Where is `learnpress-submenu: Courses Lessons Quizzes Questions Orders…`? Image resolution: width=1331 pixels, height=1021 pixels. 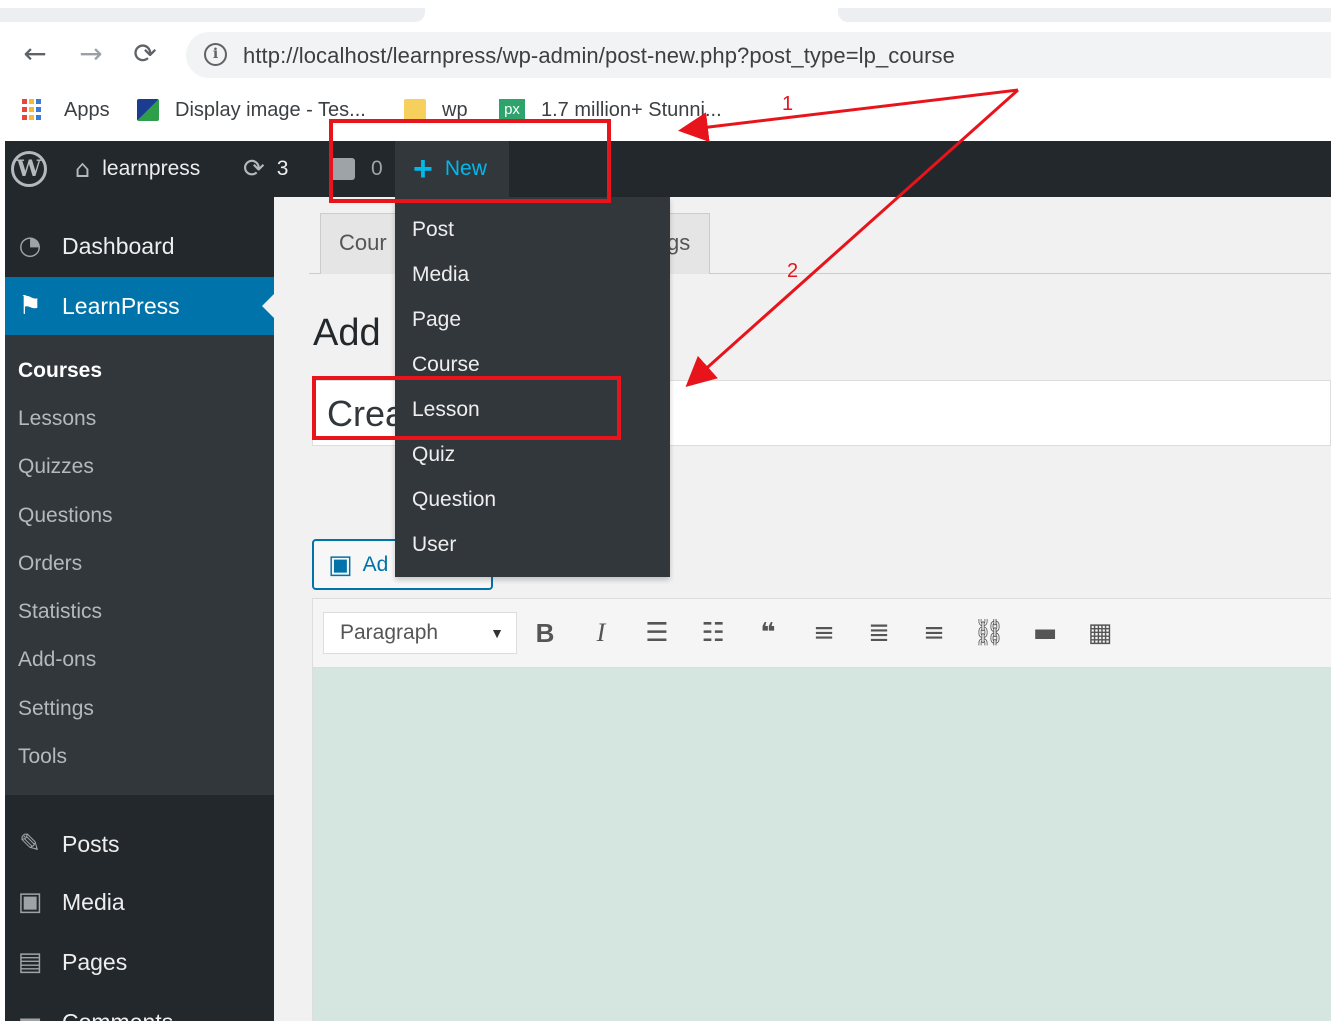
learnpress-submenu: Courses Lessons Quizzes Questions Orders… is located at coordinates (139, 565).